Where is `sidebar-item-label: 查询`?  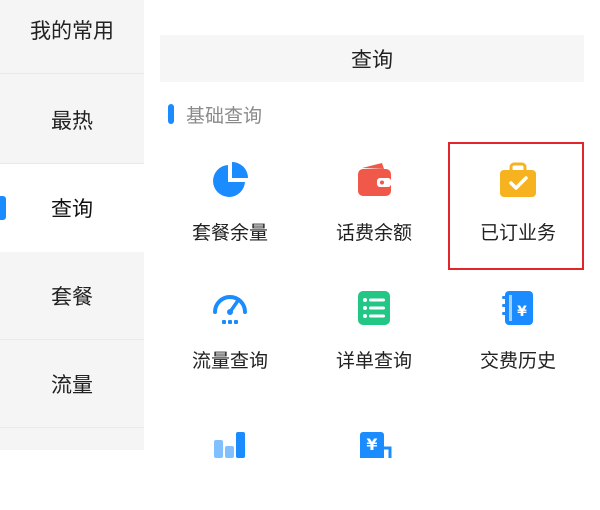
sidebar-item-label: 查询 is located at coordinates (72, 209).